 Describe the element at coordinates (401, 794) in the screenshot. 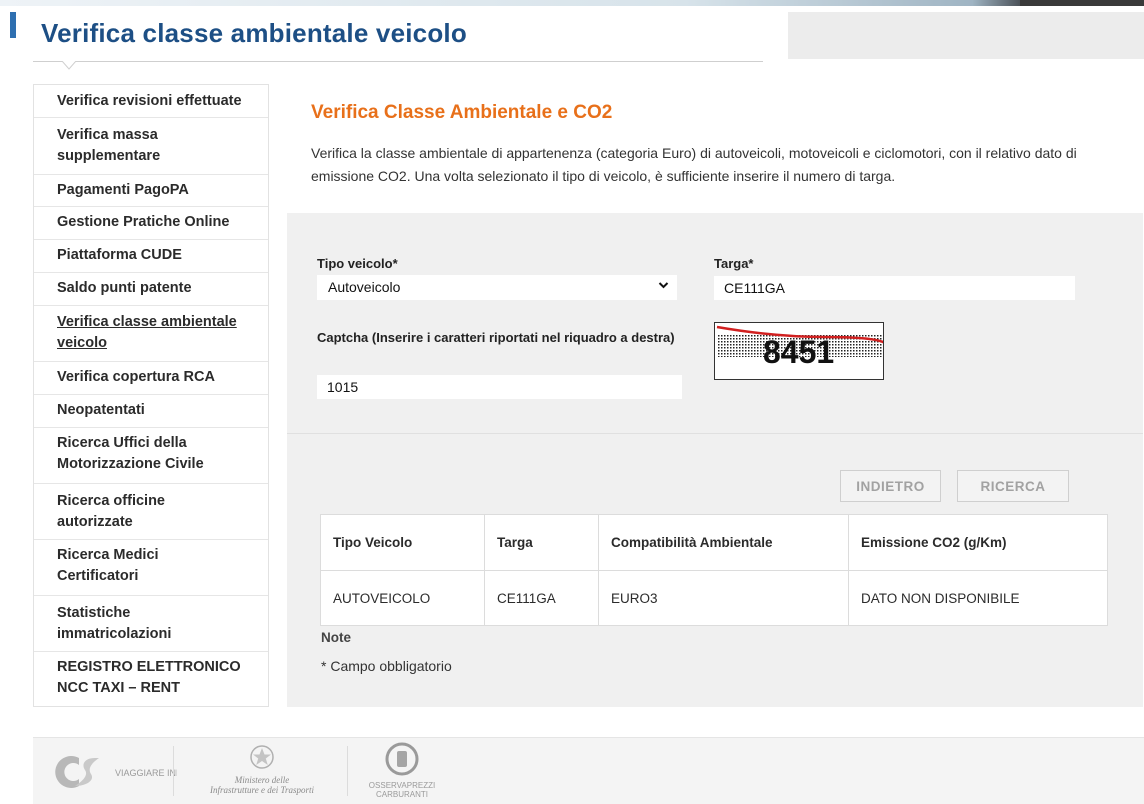

I see `osservaprezzi-line2: CARBURANTI` at that location.